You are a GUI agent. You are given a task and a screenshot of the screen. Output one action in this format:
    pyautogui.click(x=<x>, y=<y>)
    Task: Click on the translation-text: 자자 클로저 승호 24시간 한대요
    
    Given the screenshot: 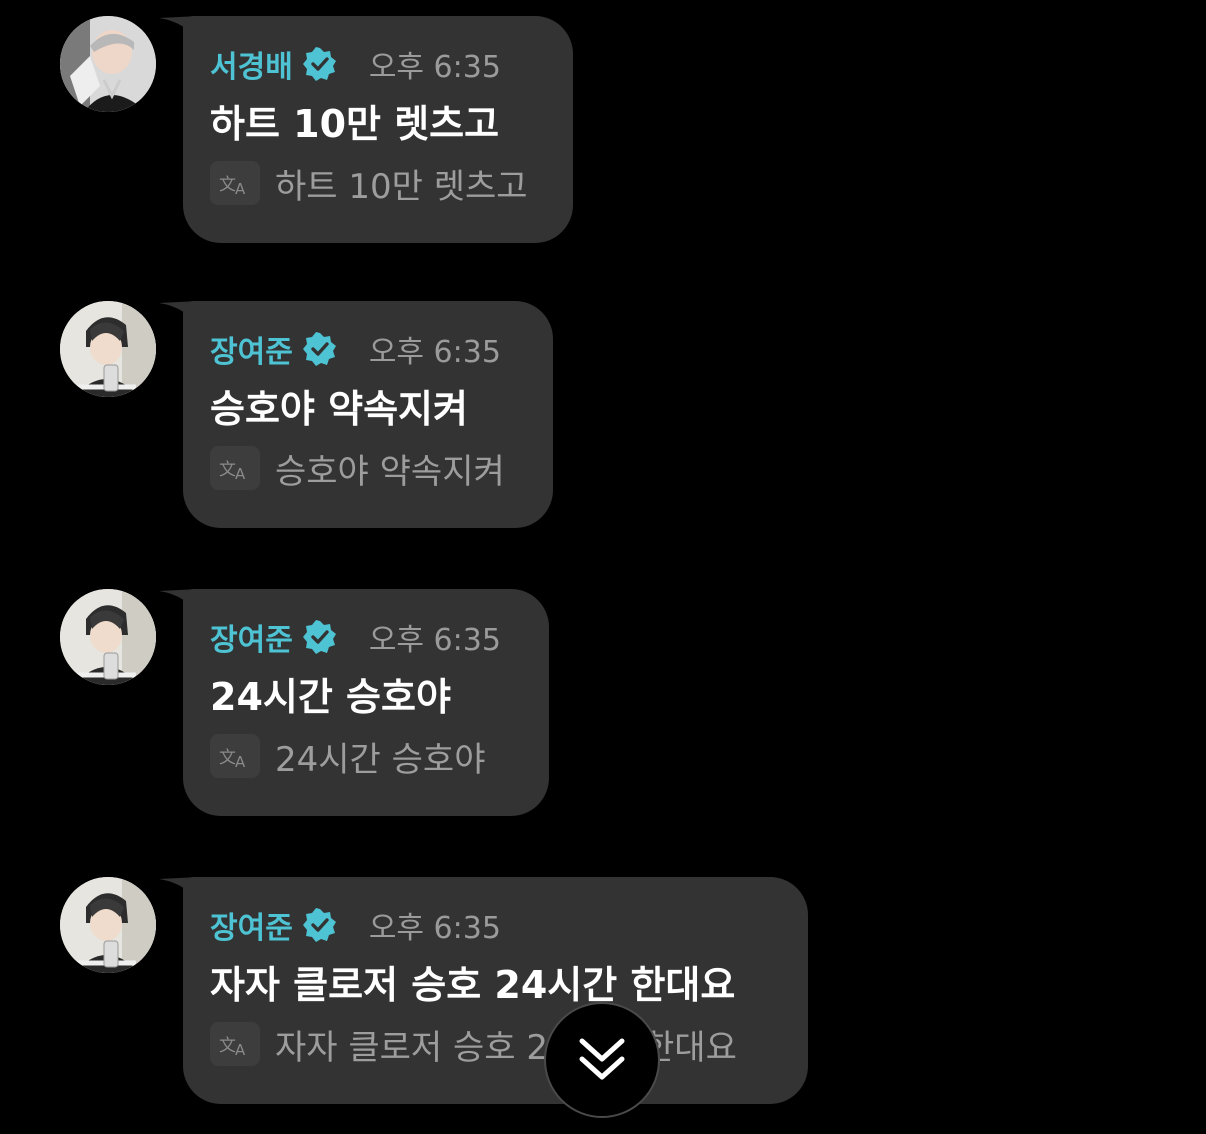 What is the action you would take?
    pyautogui.click(x=506, y=1047)
    